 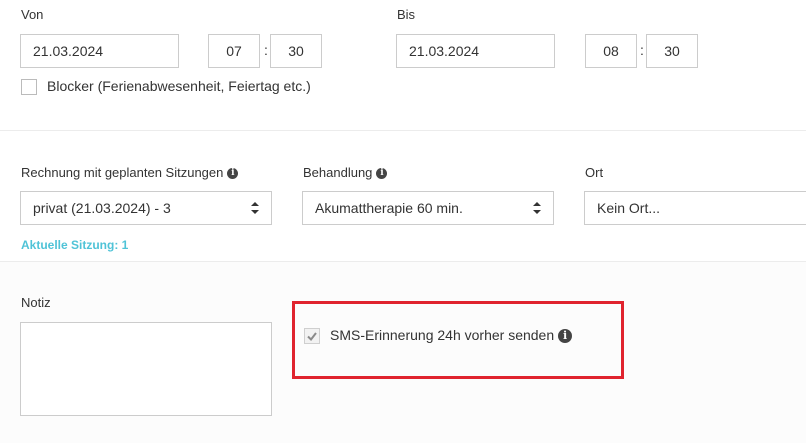 I want to click on sms-label: SMS-Erinnerung 24h vorher senden i, so click(x=451, y=335).